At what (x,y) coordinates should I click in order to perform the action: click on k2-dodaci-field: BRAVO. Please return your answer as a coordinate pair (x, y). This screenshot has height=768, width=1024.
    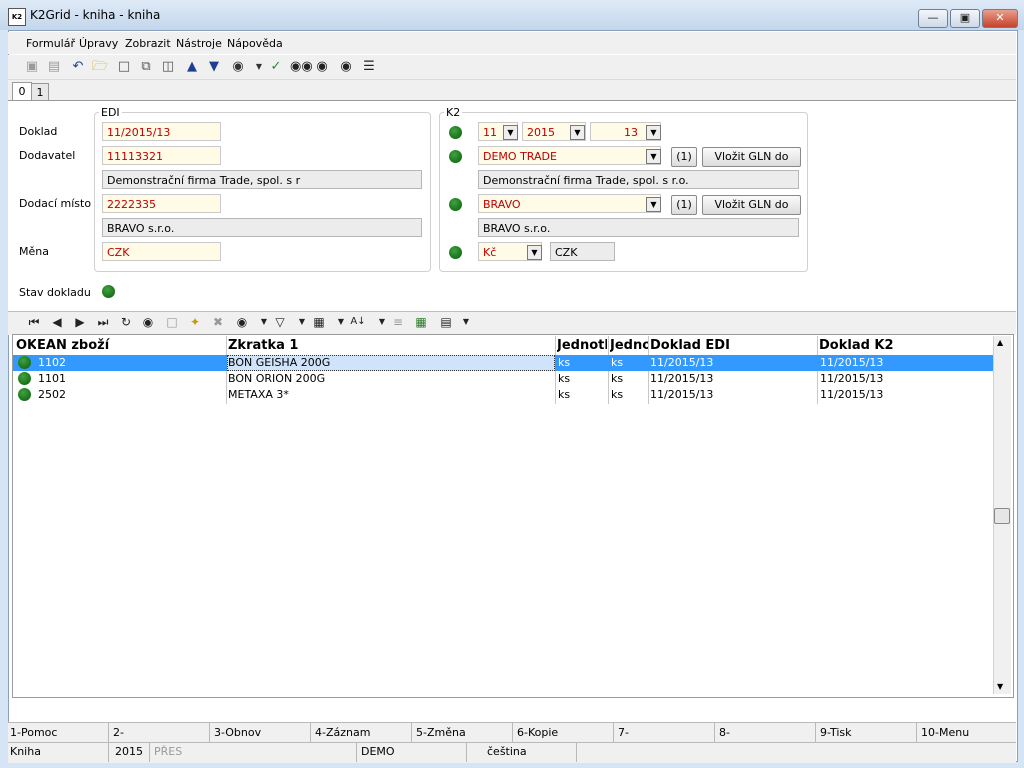
    Looking at the image, I should click on (569, 203).